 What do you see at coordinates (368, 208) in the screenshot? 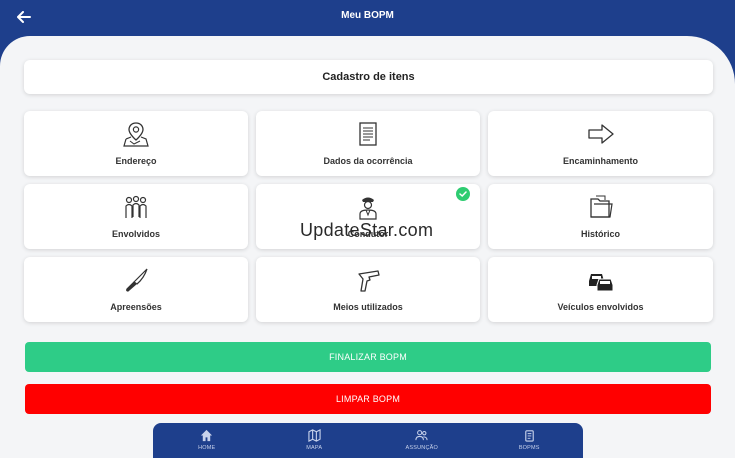
I see `police-officer-icon` at bounding box center [368, 208].